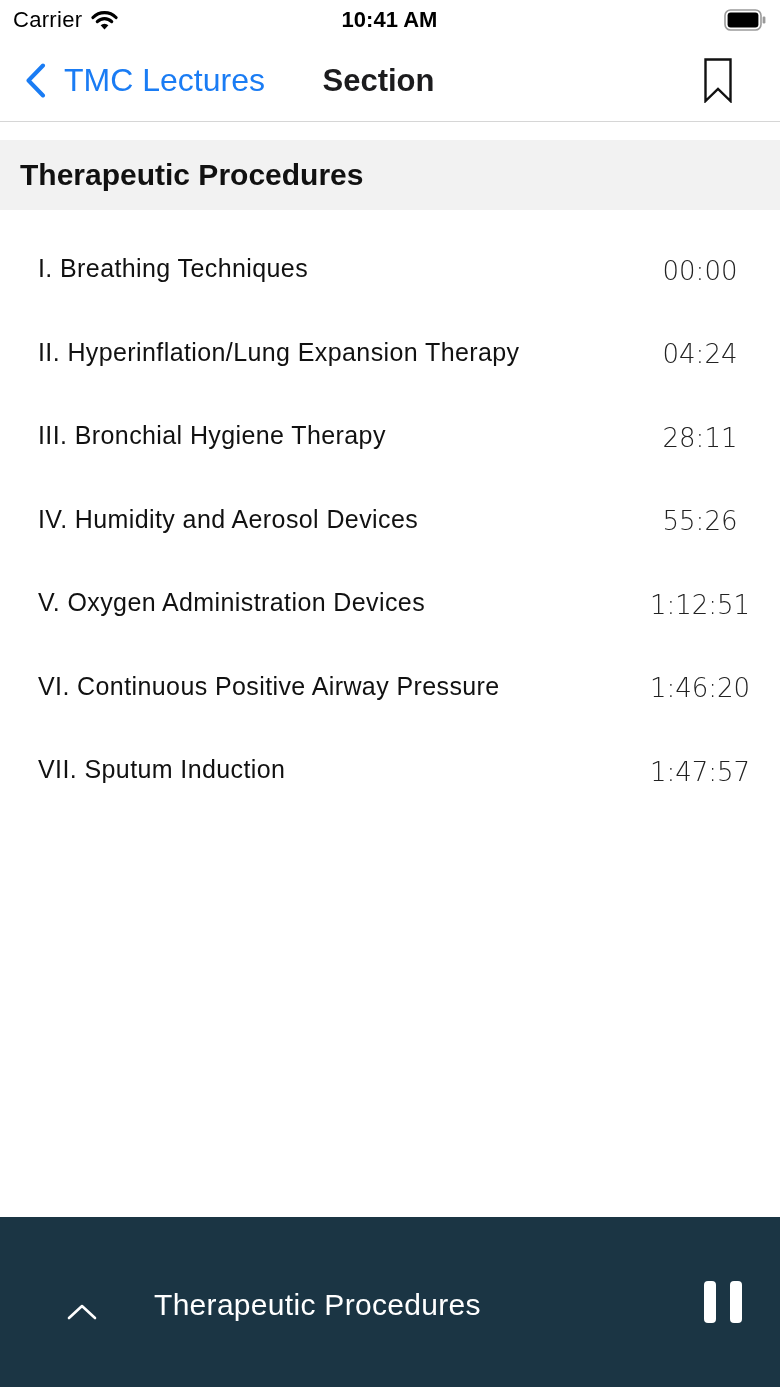 This screenshot has width=780, height=1387. I want to click on chevron-up-icon, so click(82, 1311).